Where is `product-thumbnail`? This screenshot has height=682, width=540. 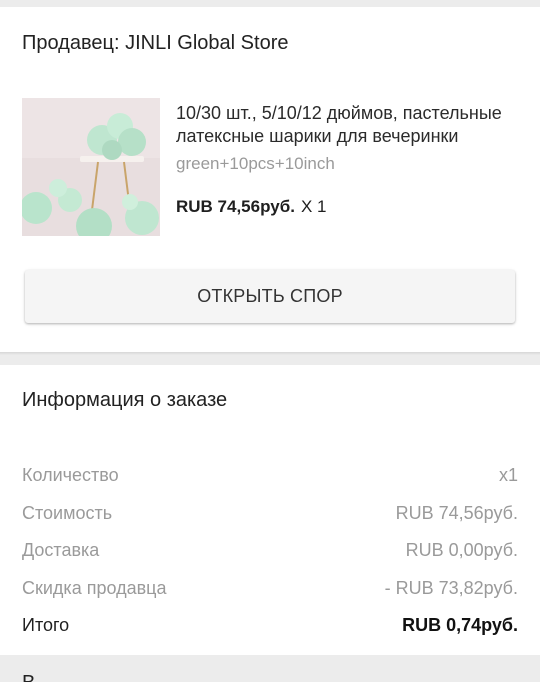
product-thumbnail is located at coordinates (91, 167).